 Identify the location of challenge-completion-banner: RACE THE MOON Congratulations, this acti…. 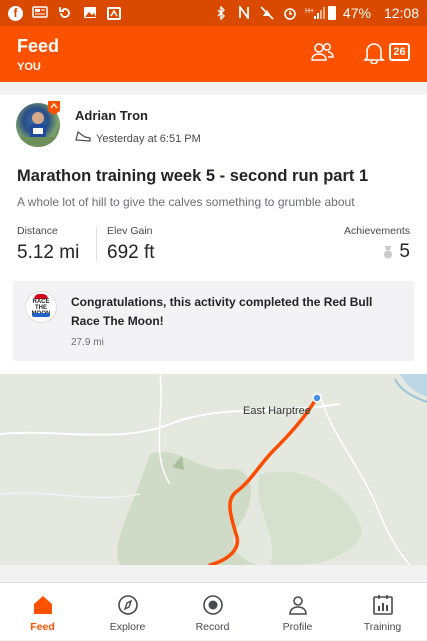
(213, 321).